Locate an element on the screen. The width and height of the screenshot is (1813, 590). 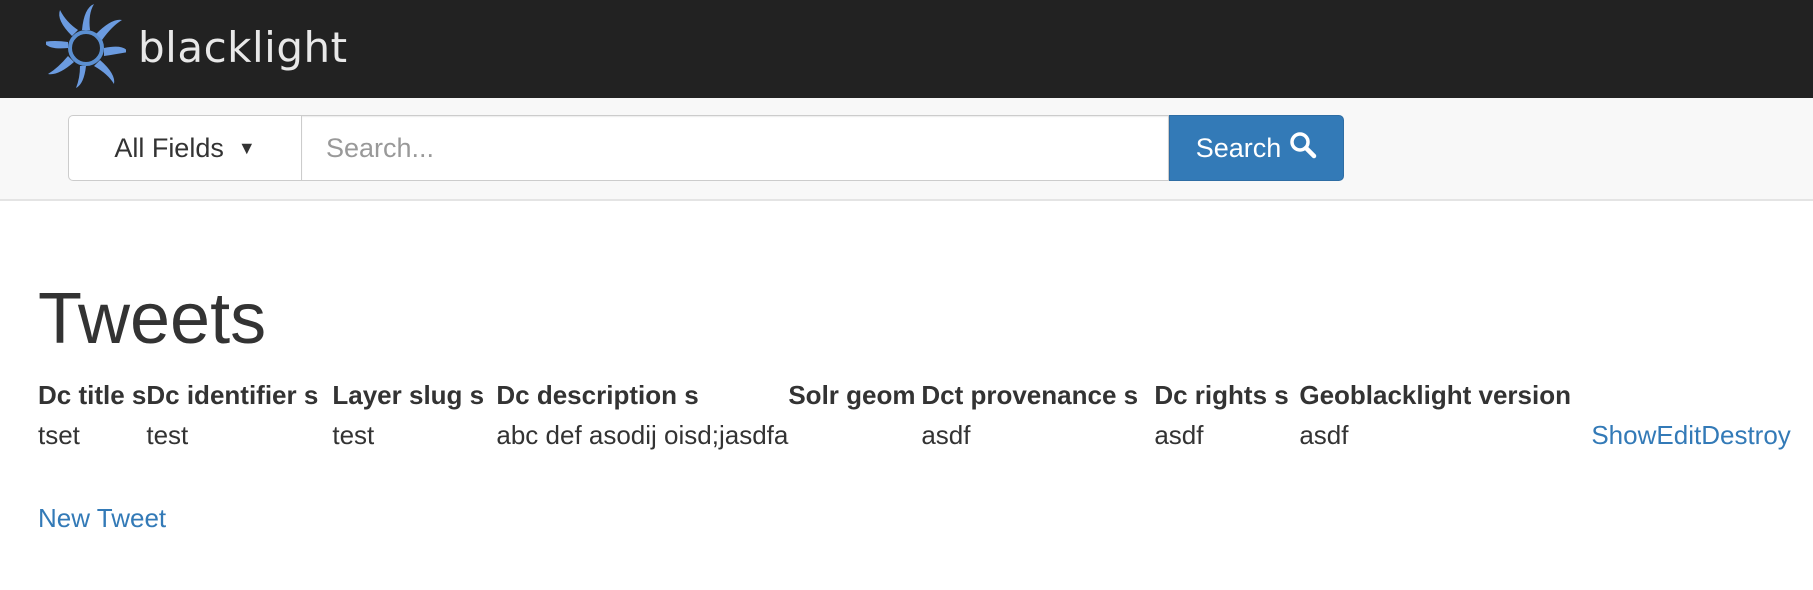
actions-header is located at coordinates (1690, 400).